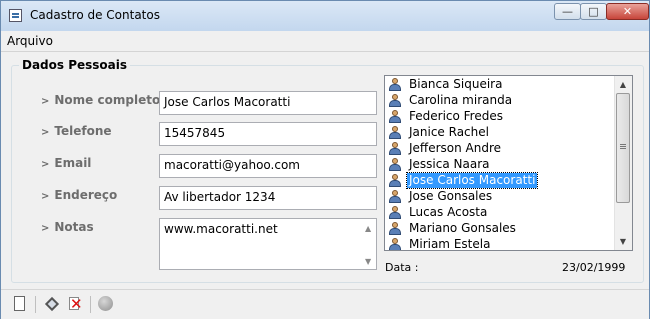 The image size is (650, 319). Describe the element at coordinates (75, 65) in the screenshot. I see `group-title: Dados Pessoais` at that location.